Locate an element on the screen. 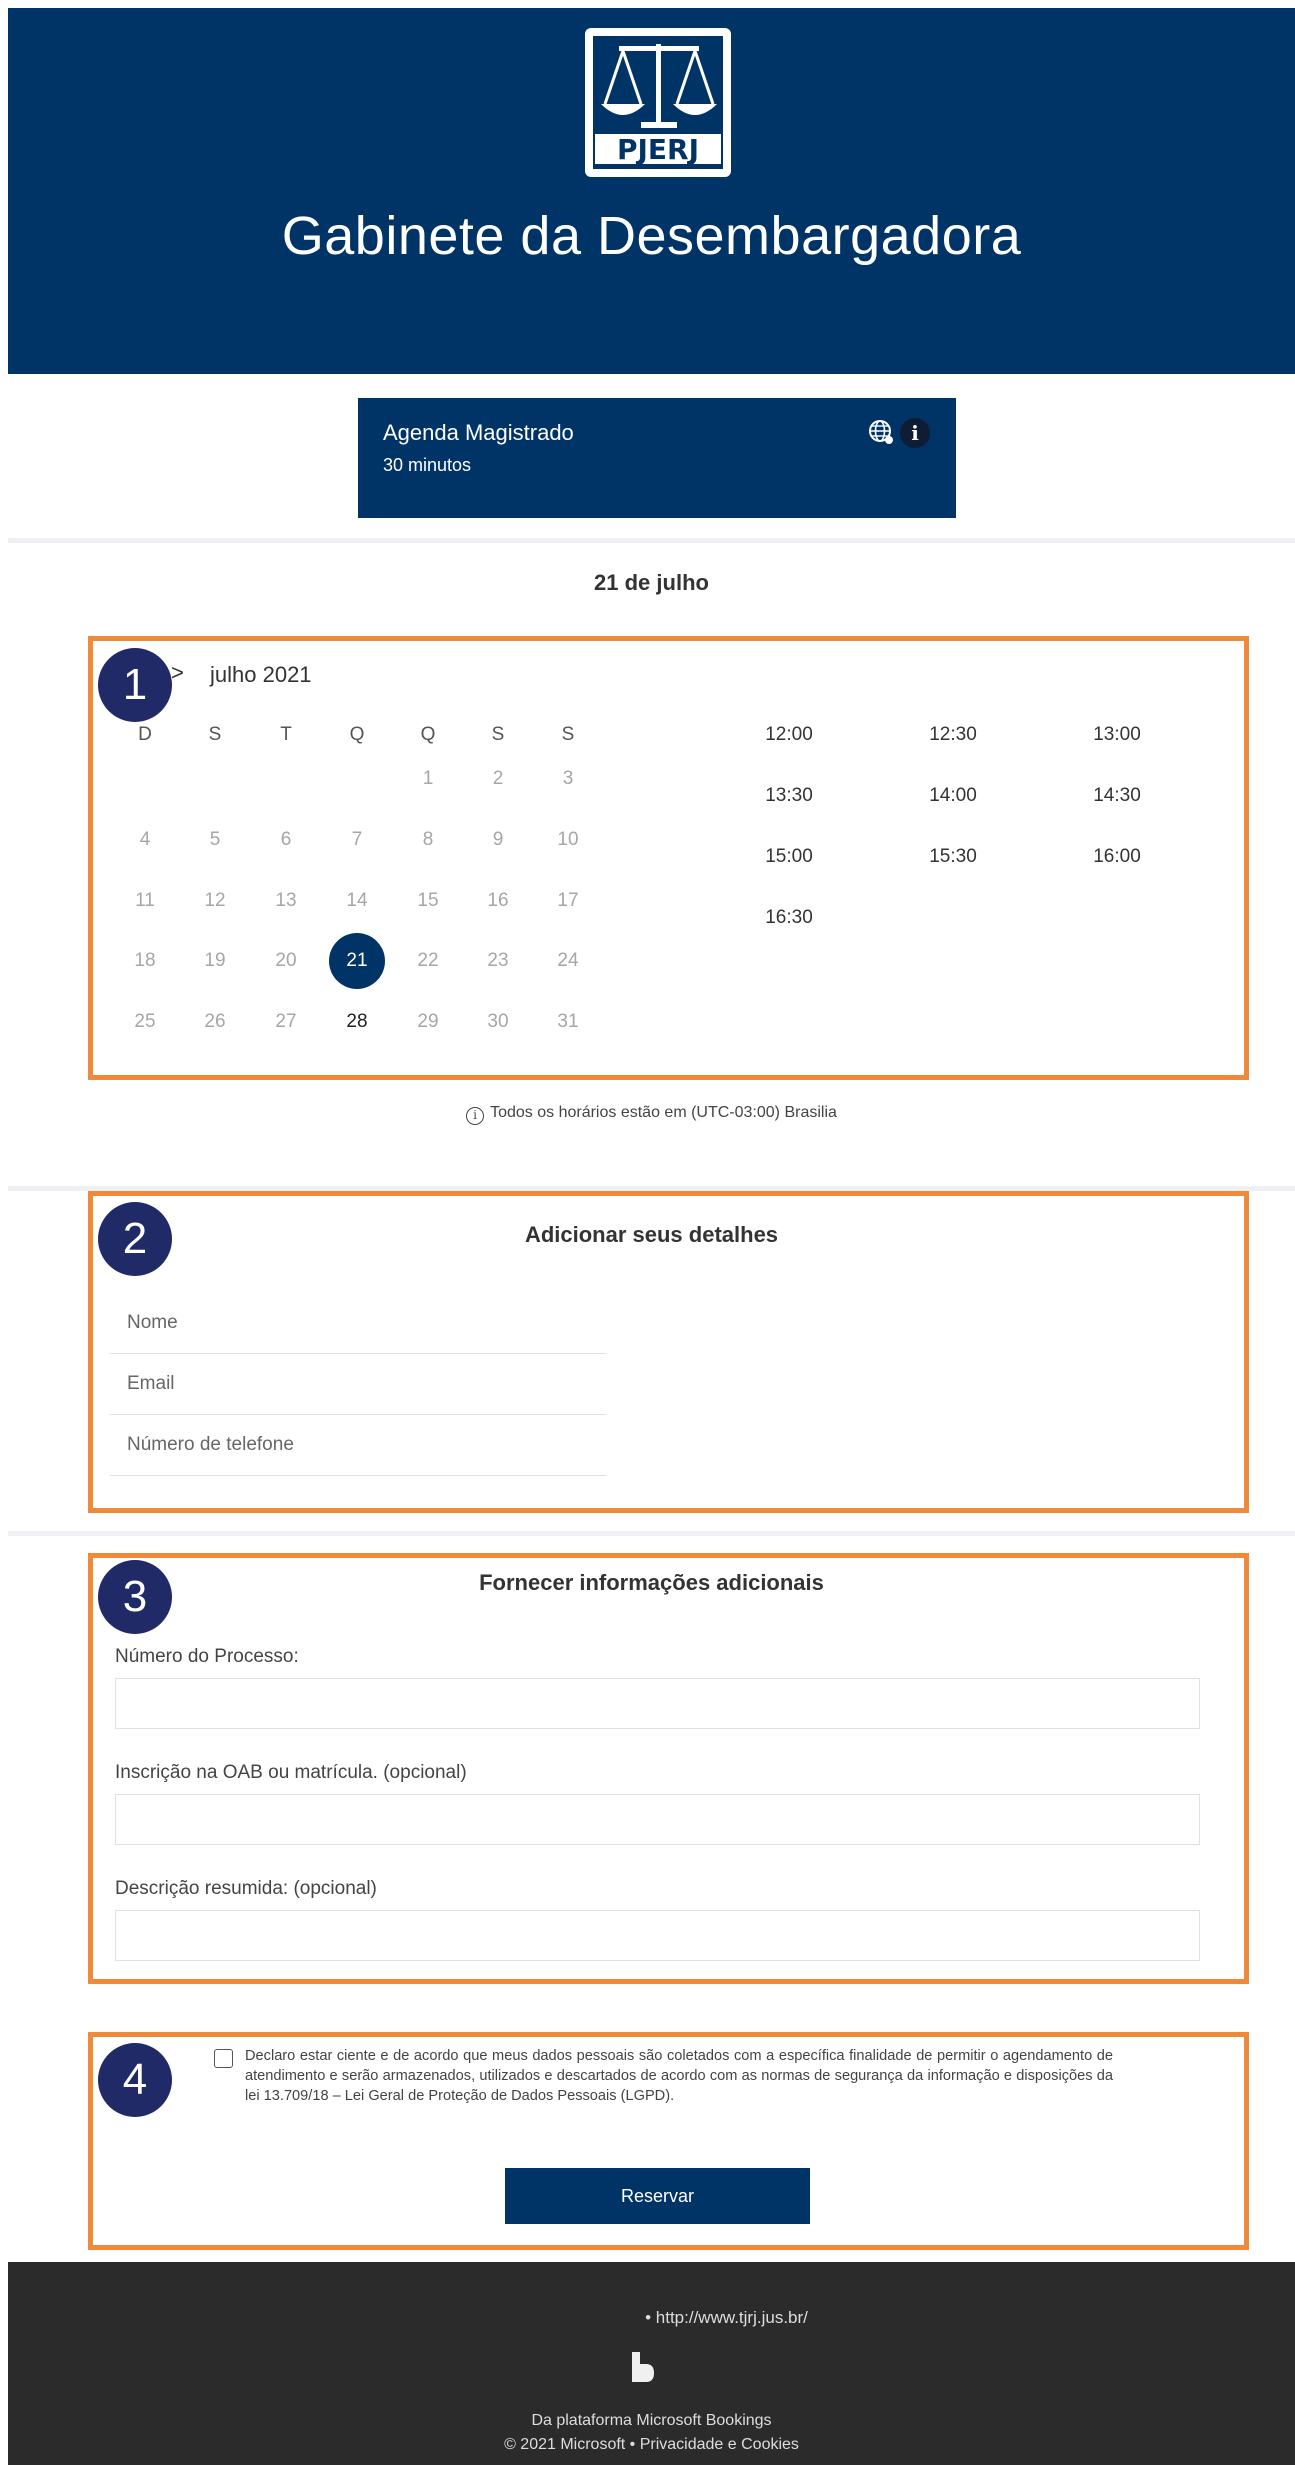  calendar-day: 8 is located at coordinates (428, 839).